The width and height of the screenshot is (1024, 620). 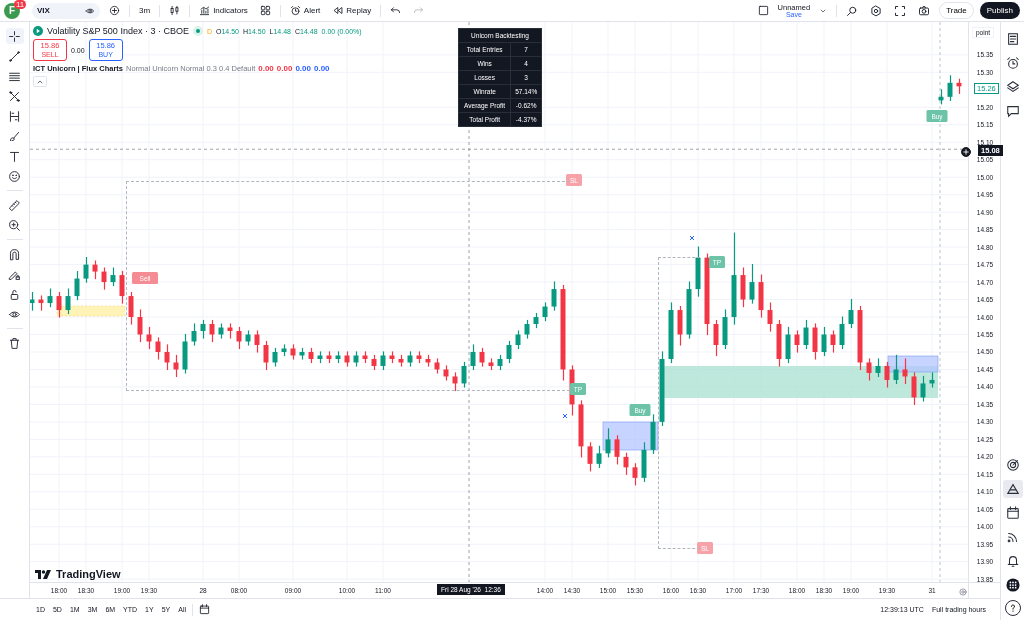 What do you see at coordinates (956, 10) in the screenshot?
I see `trade-button: Trade` at bounding box center [956, 10].